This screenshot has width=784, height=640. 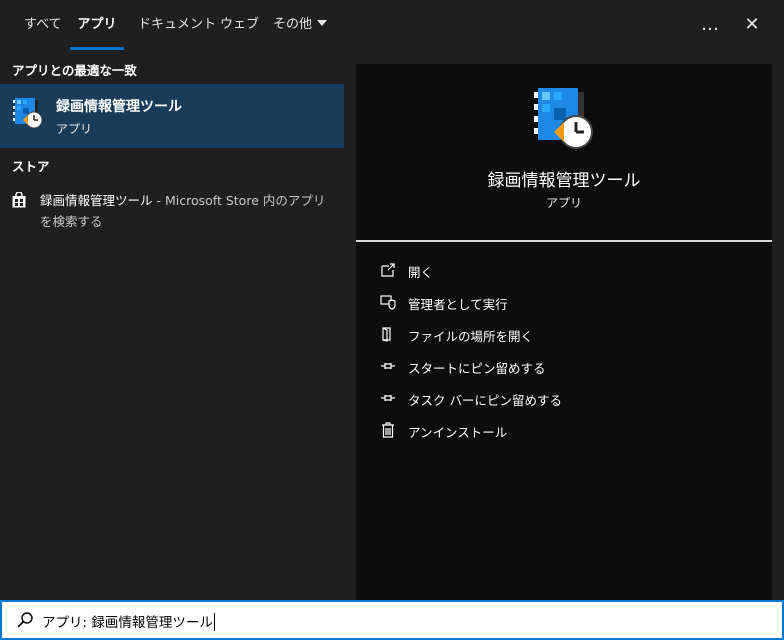 I want to click on search-input-text: アプリ: 録画情報管理ツール, so click(x=127, y=623).